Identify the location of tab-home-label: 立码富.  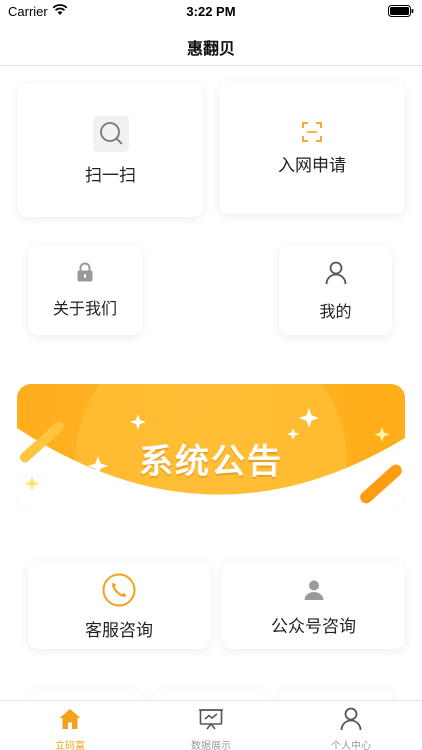
(70, 745).